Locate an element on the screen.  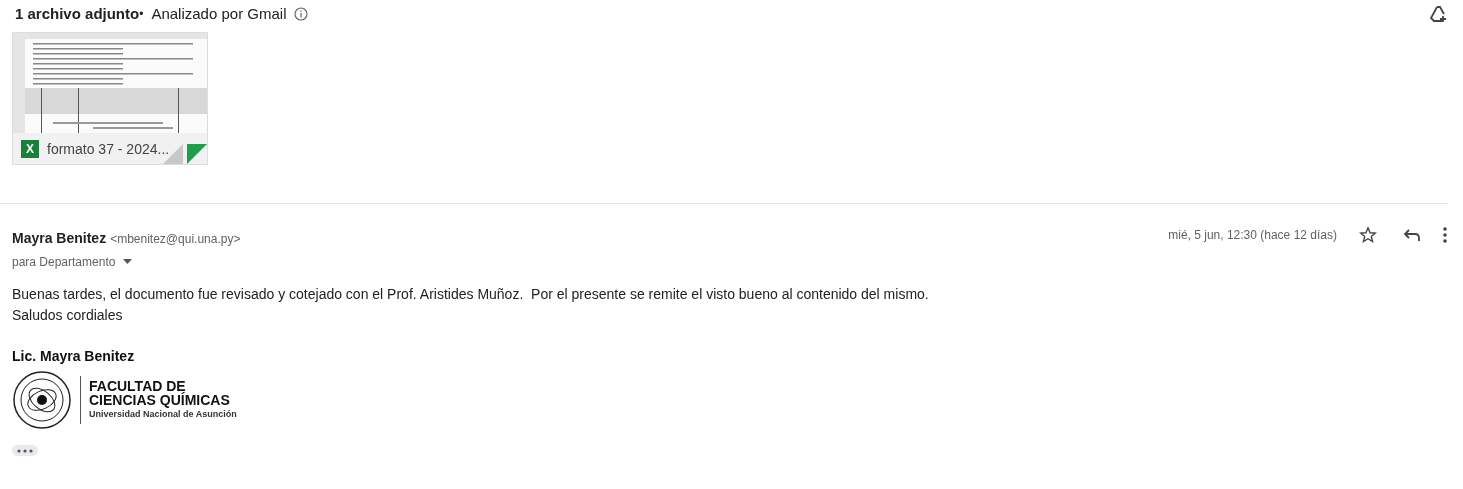
drive-add-icon is located at coordinates (1439, 14).